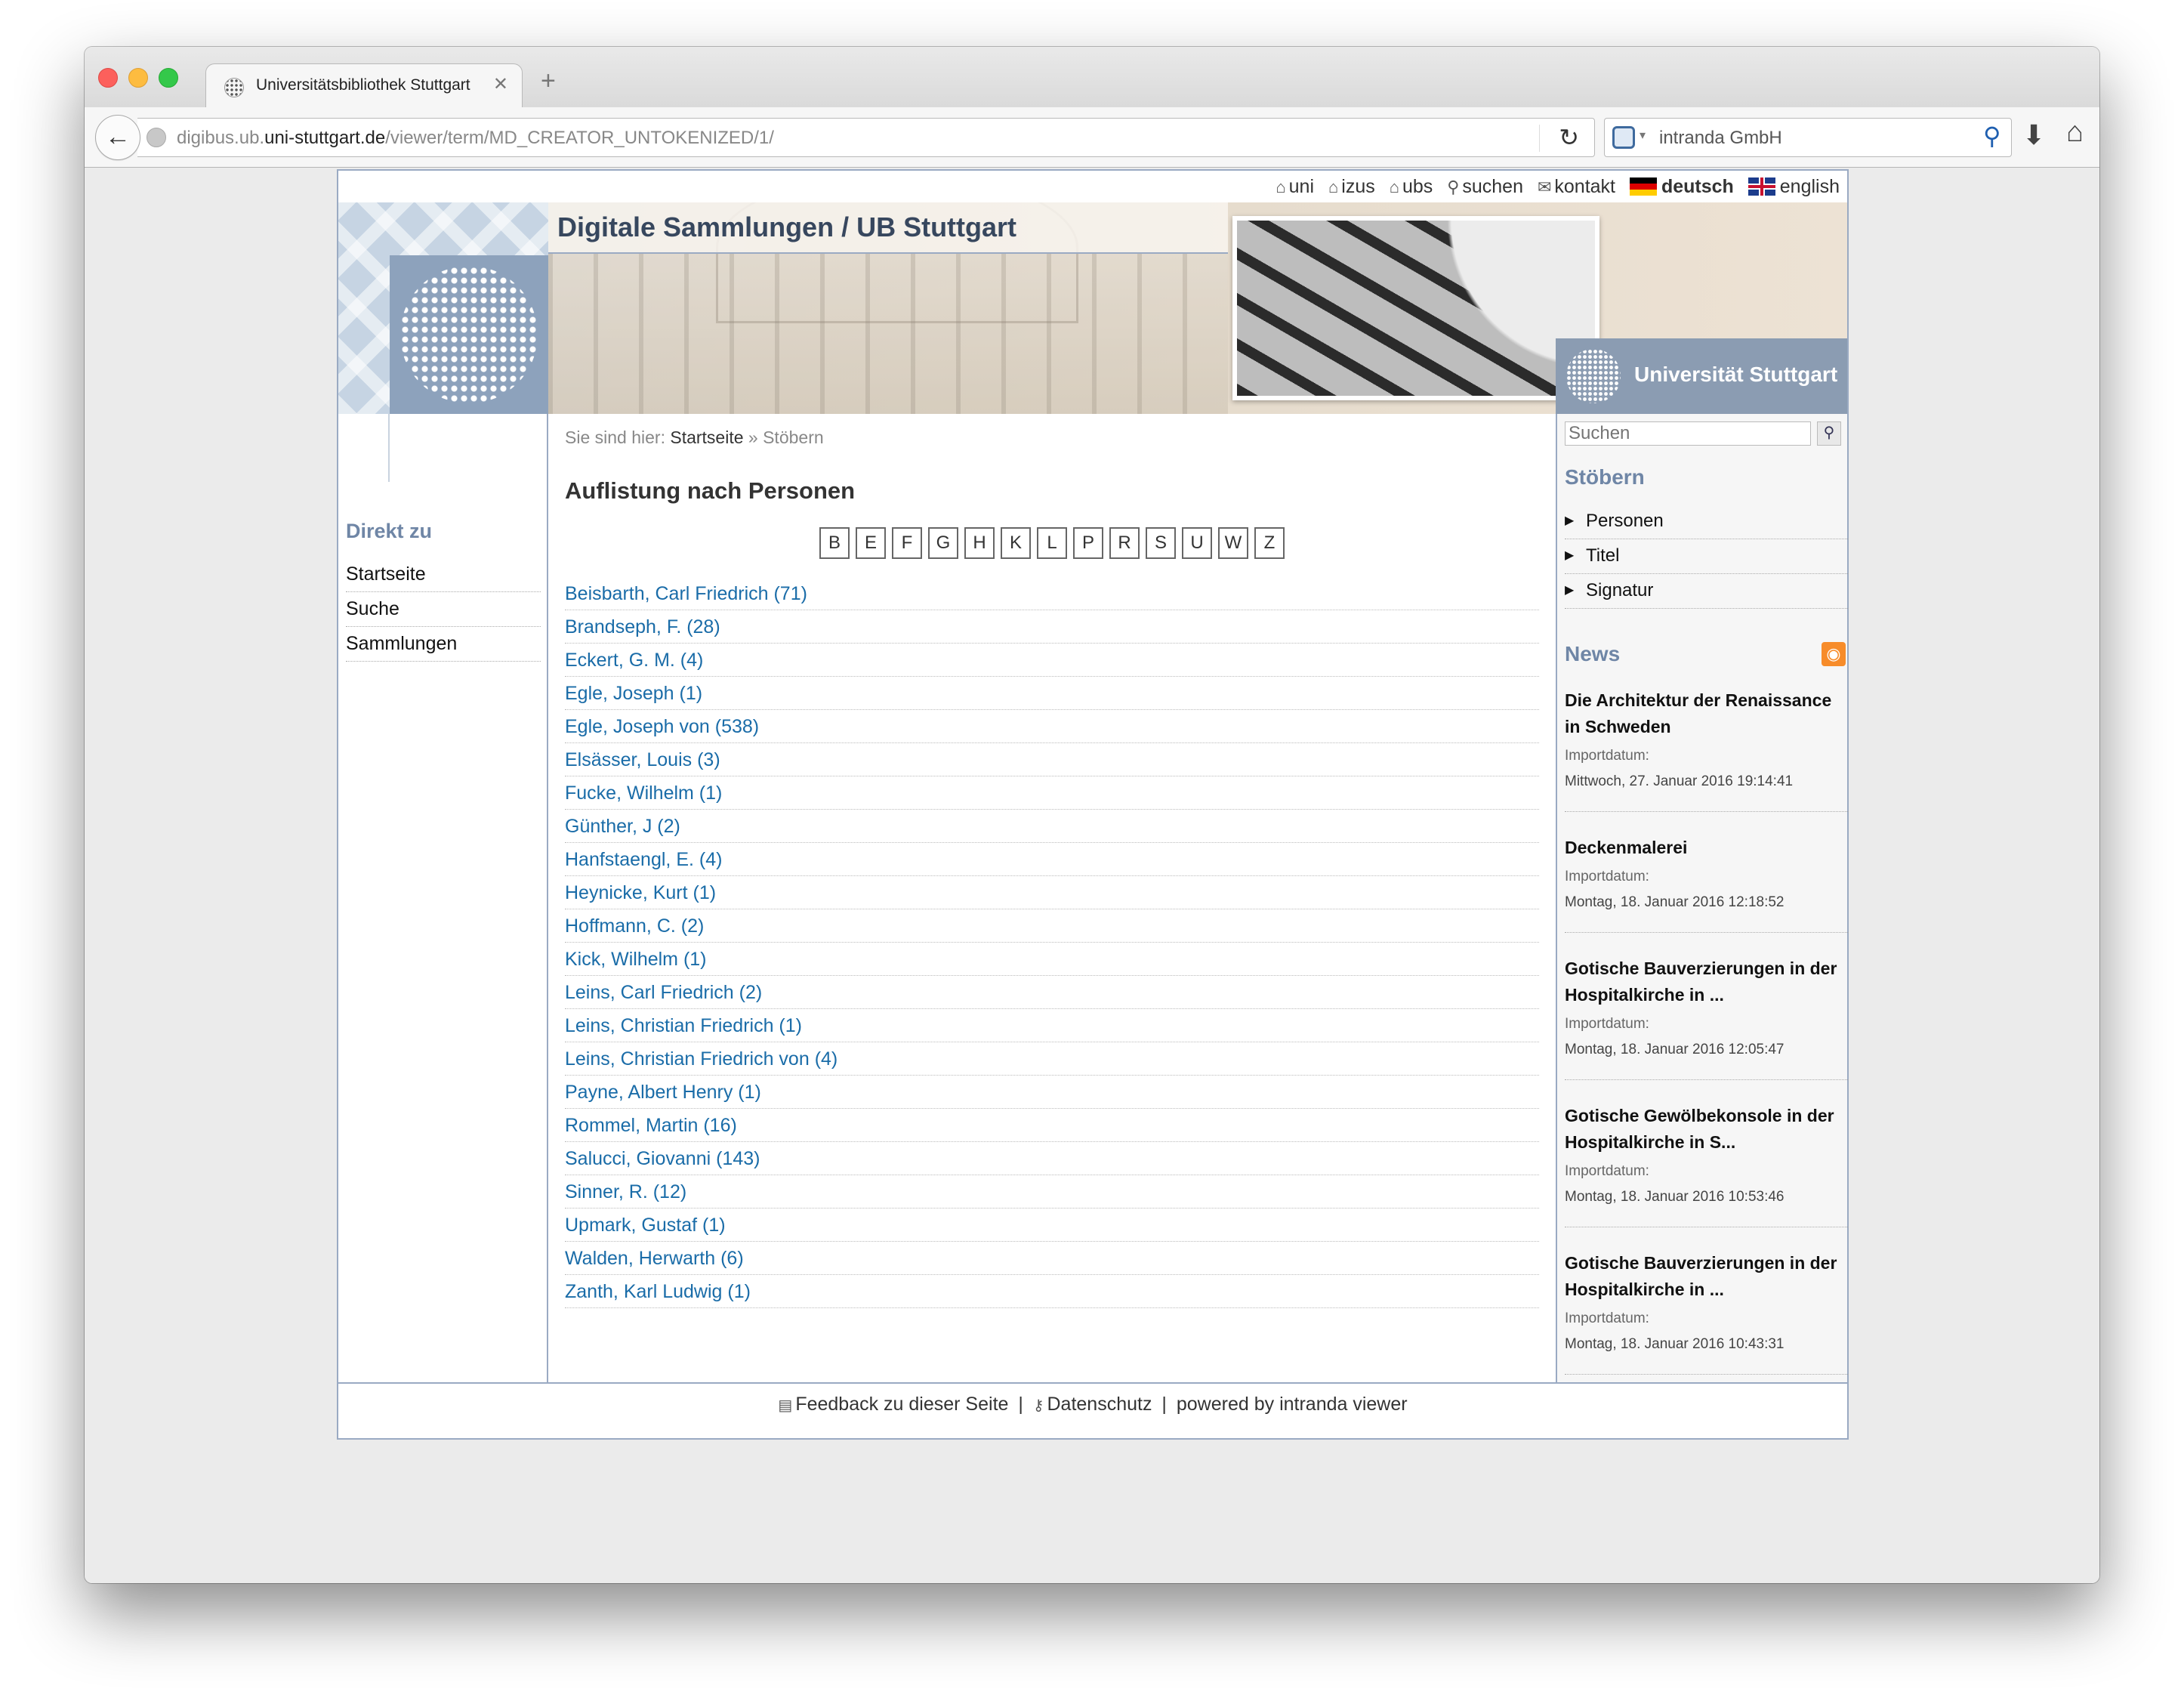  I want to click on person-link: Salucci, Giovanni (143), so click(1052, 1158).